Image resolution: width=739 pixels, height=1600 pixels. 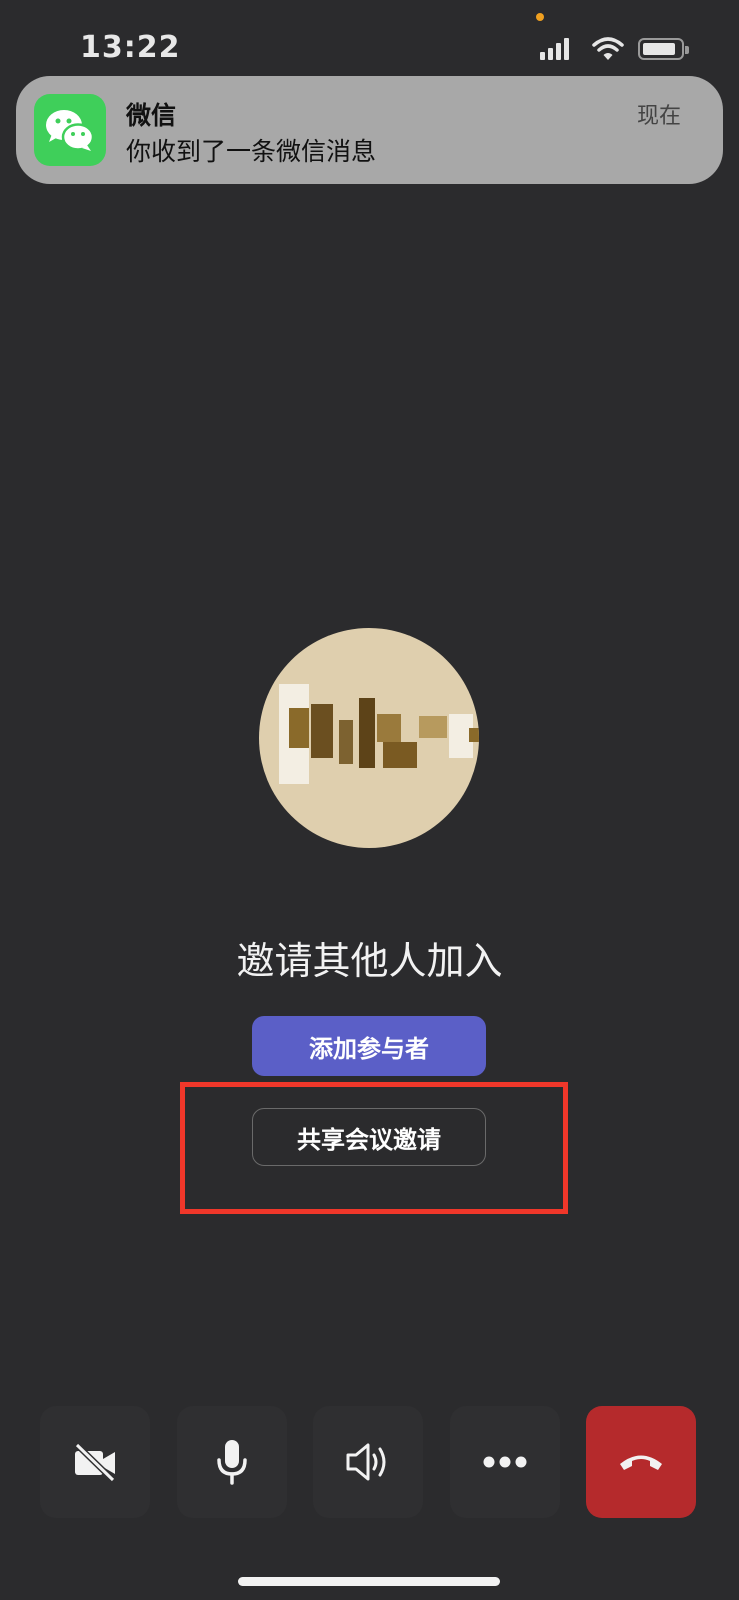 I want to click on home-indicator, so click(x=369, y=1581).